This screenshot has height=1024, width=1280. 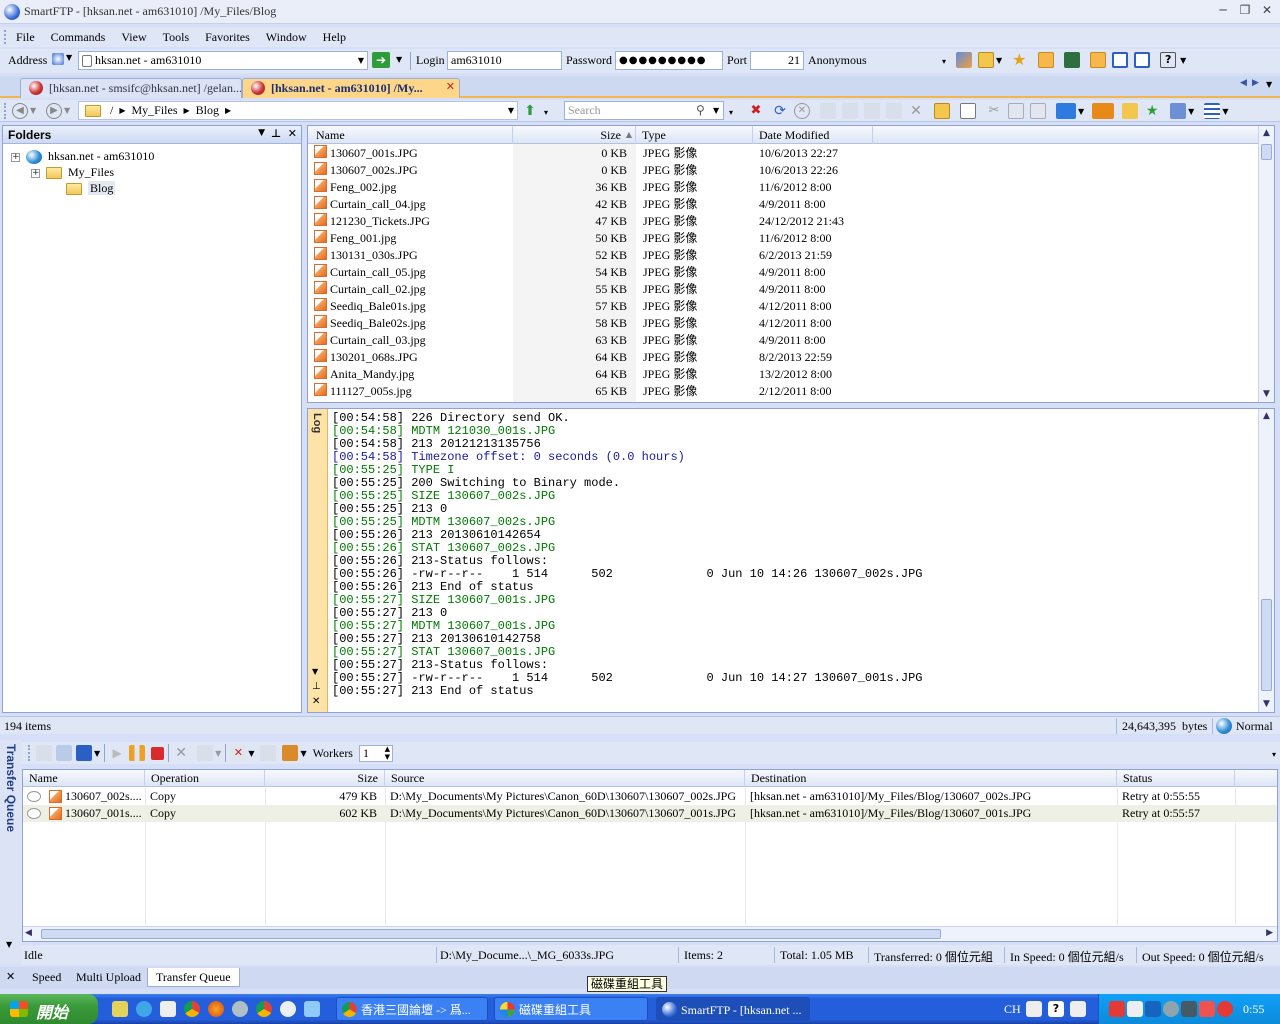 What do you see at coordinates (1266, 560) in the screenshot?
I see `log-scrollbar: ▲ ▼` at bounding box center [1266, 560].